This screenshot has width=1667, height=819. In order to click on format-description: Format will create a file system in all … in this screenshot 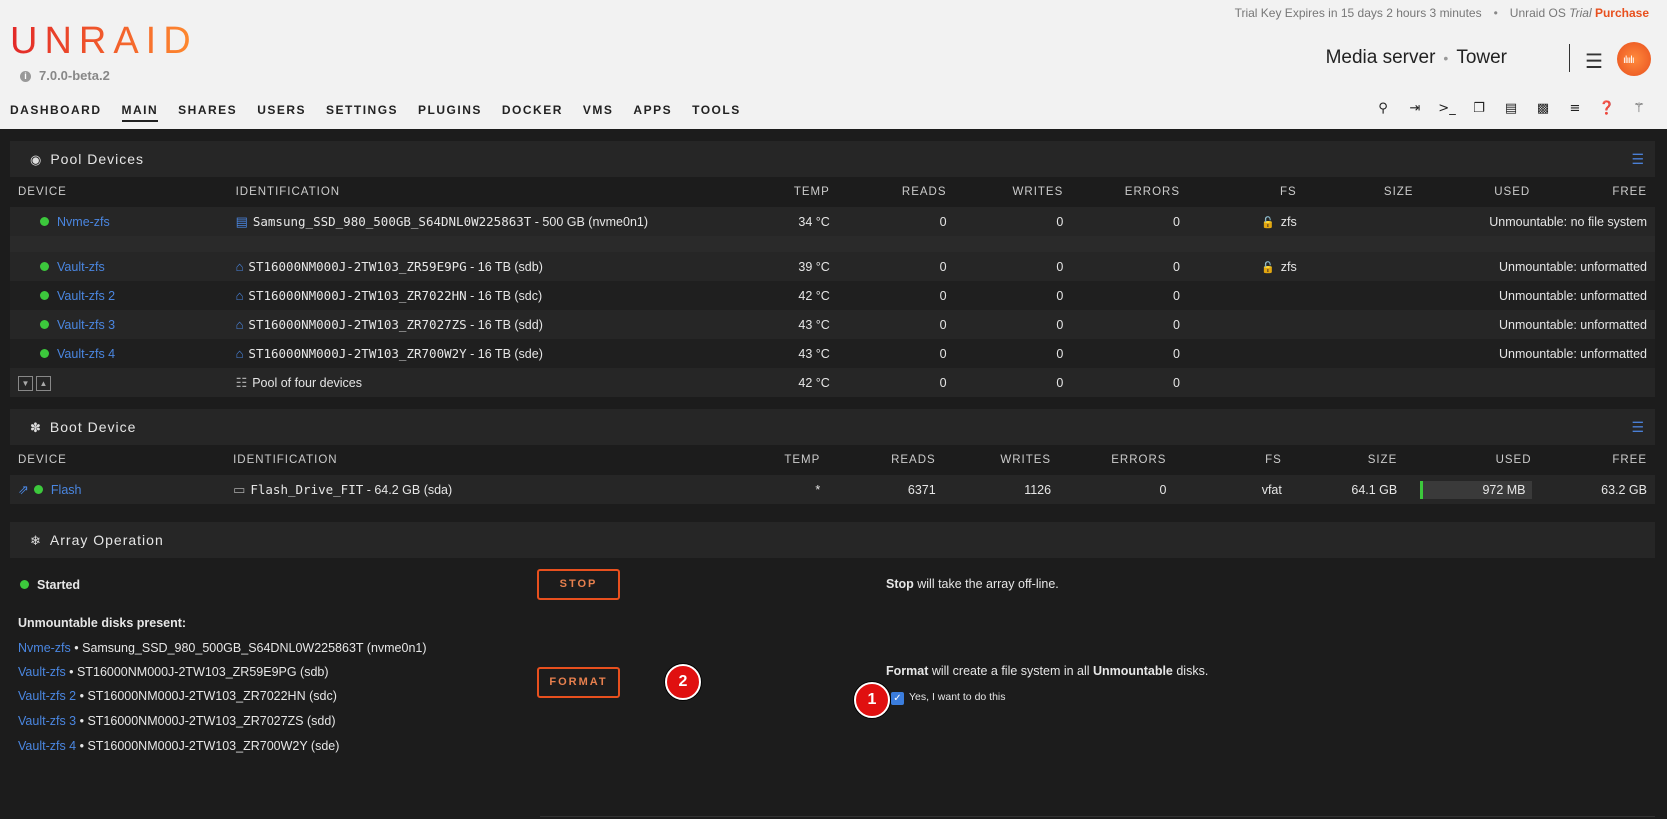, I will do `click(1047, 671)`.